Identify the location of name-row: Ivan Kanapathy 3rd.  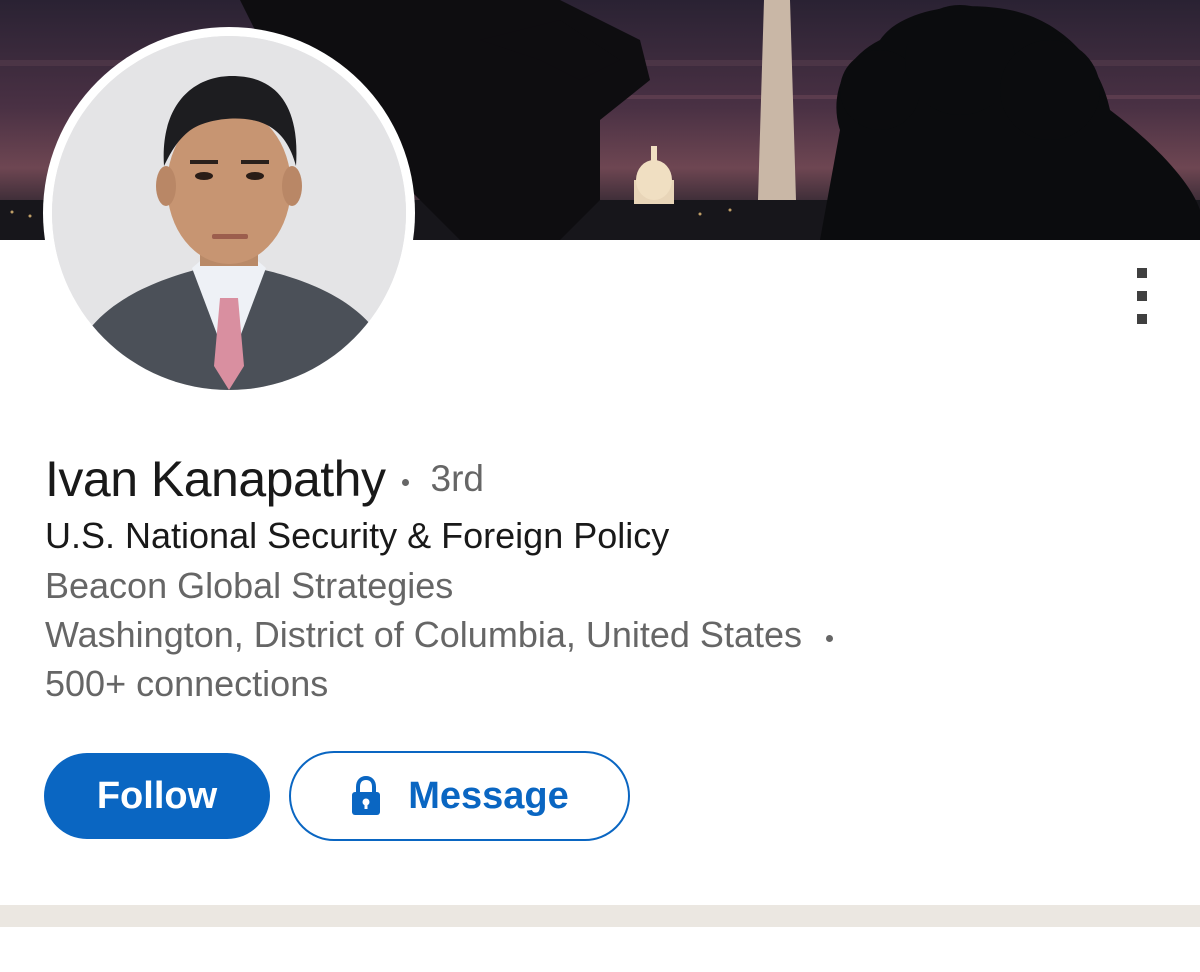
(264, 479).